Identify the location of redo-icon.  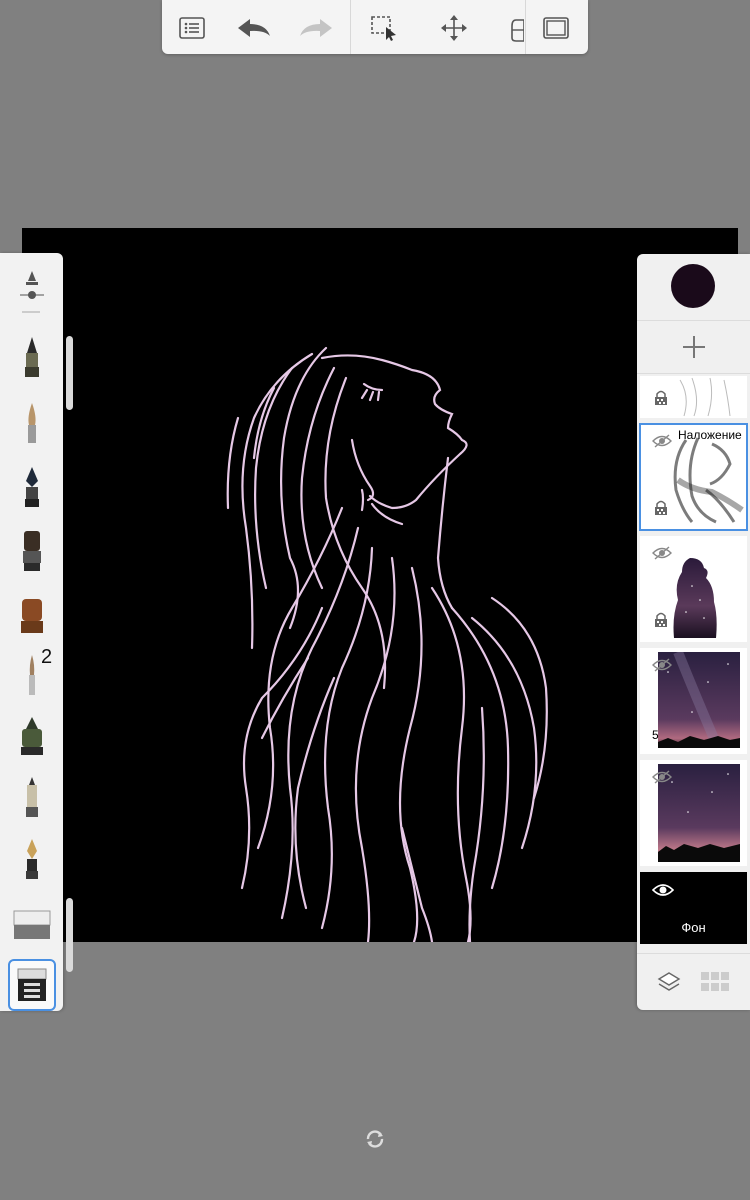
(316, 28).